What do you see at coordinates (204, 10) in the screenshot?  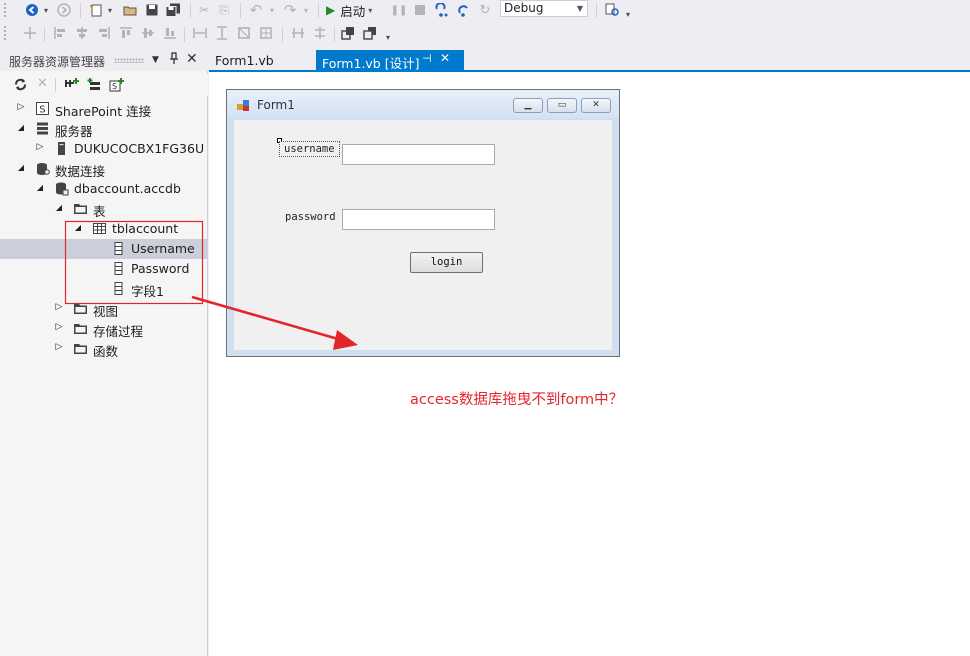 I see `cut-icon: ✂` at bounding box center [204, 10].